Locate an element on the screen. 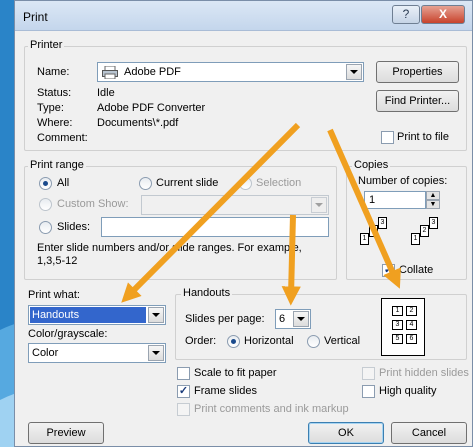  title-bar: Print ? X is located at coordinates (243, 16).